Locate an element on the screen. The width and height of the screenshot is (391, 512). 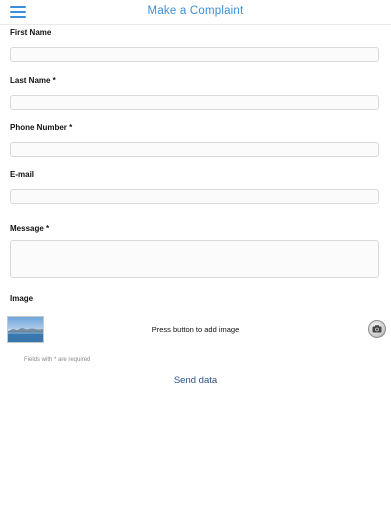
header-bar: Make a Complaint is located at coordinates (195, 12).